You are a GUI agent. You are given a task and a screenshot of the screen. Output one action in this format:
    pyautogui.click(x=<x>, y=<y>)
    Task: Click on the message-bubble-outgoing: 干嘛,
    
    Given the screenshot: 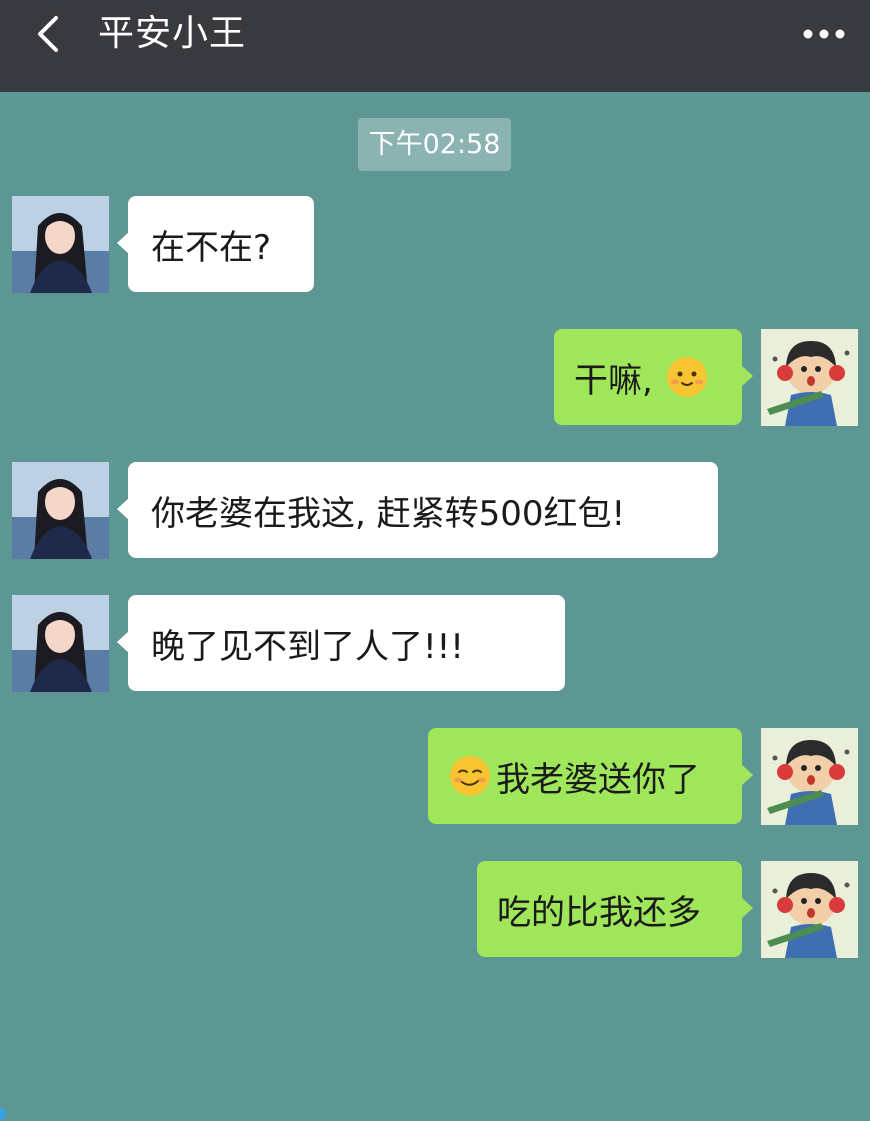 What is the action you would take?
    pyautogui.click(x=653, y=377)
    